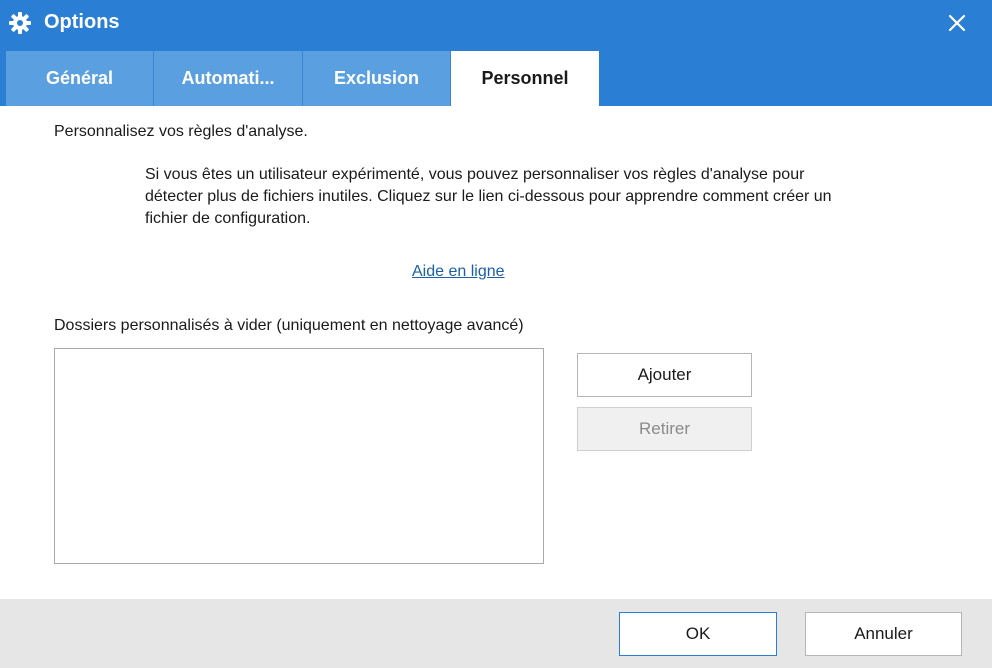 The height and width of the screenshot is (668, 992). I want to click on tab-general: Général, so click(80, 78).